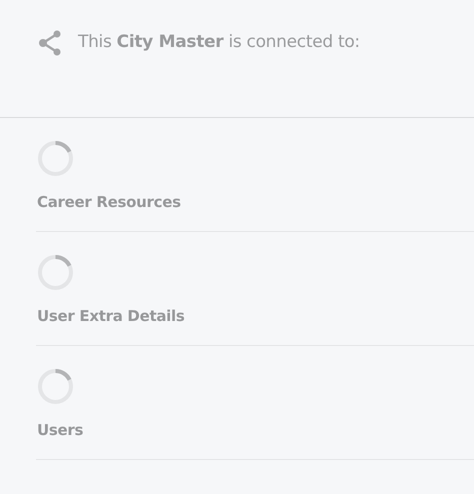 This screenshot has height=494, width=474. Describe the element at coordinates (255, 430) in the screenshot. I see `connection-name: Users` at that location.